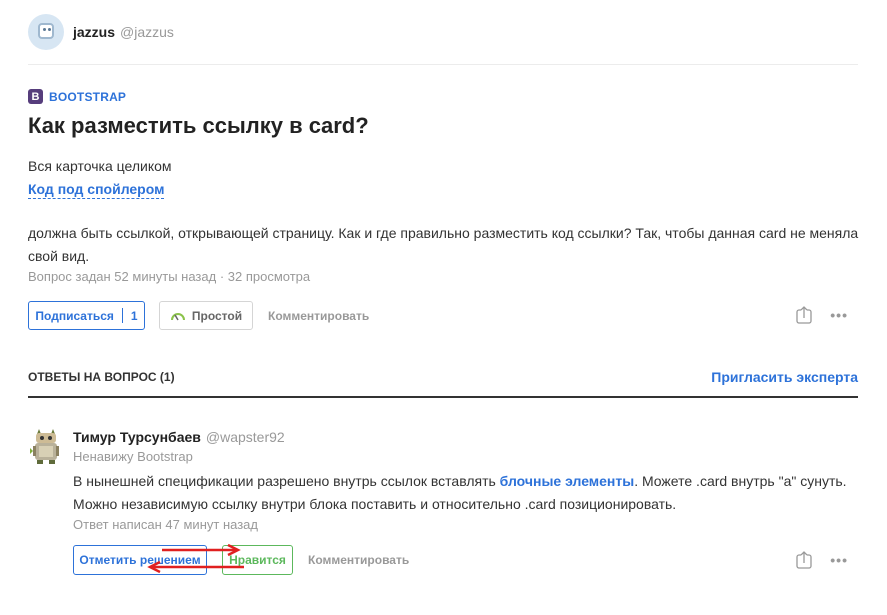 The height and width of the screenshot is (615, 887). I want to click on difficulty-button: Простой, so click(206, 315).